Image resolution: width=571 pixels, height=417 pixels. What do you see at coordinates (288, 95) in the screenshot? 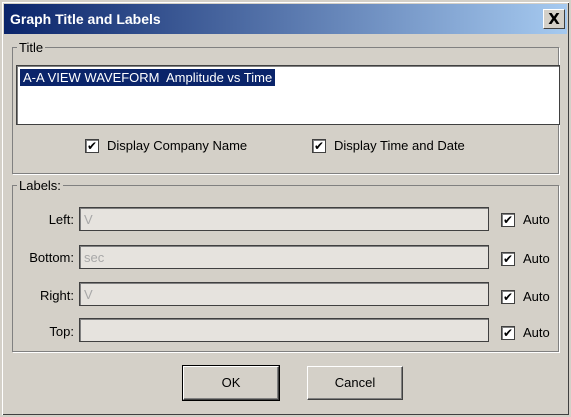
I see `title-textbox: A-A VIEW WAVEFORM Amplitude vs Time` at bounding box center [288, 95].